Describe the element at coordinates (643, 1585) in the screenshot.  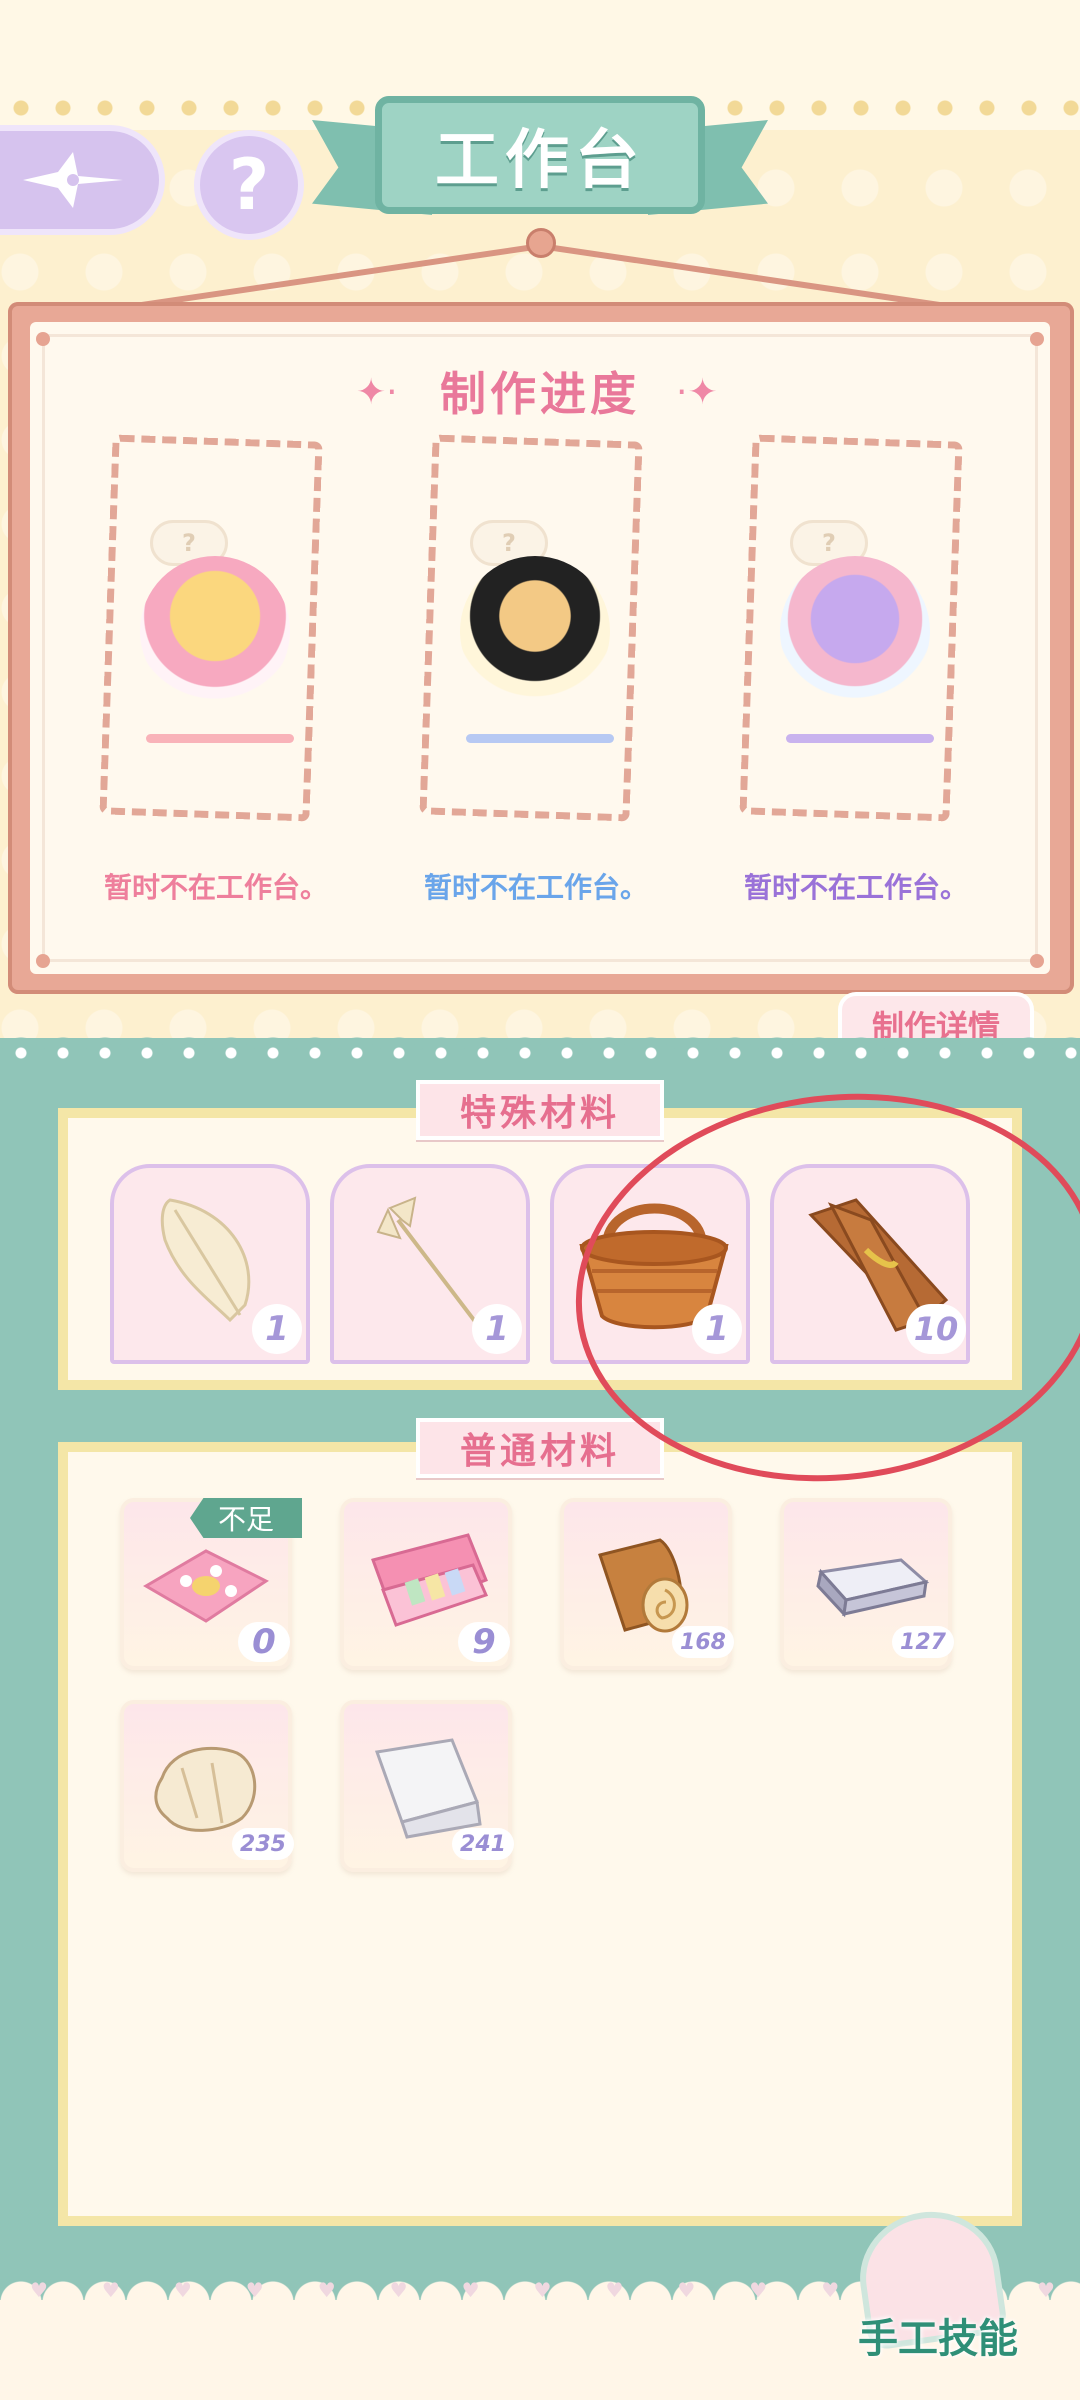
I see `log-icon` at that location.